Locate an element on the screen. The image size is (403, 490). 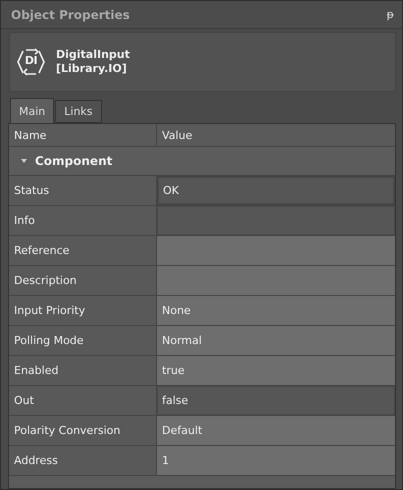
object-library: [Library.IO] is located at coordinates (92, 69).